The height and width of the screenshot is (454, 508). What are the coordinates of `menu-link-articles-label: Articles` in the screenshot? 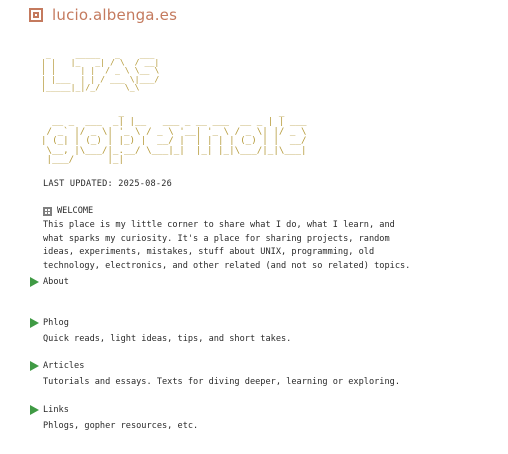 It's located at (64, 366).